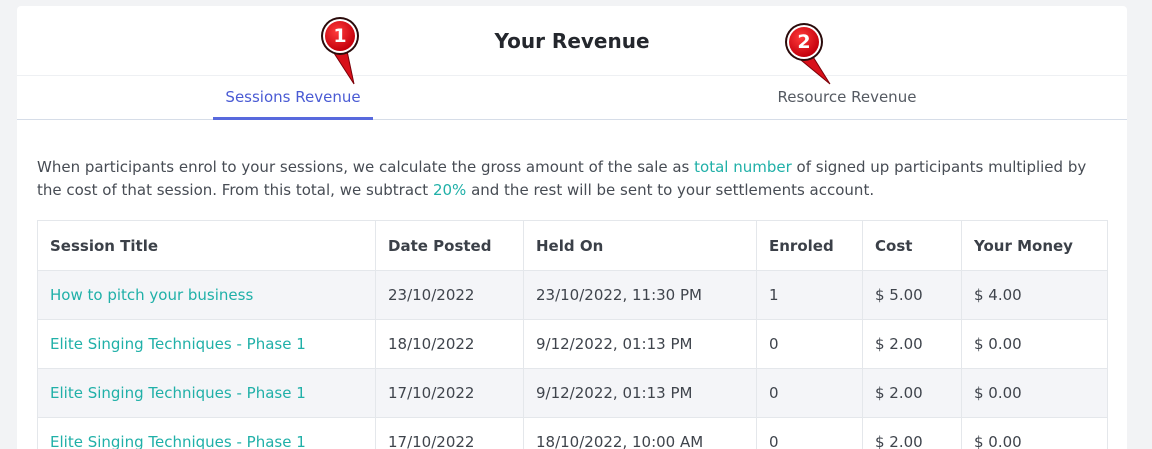 This screenshot has height=449, width=1152. What do you see at coordinates (206, 295) in the screenshot?
I see `session-title-link: How to pitch your business` at bounding box center [206, 295].